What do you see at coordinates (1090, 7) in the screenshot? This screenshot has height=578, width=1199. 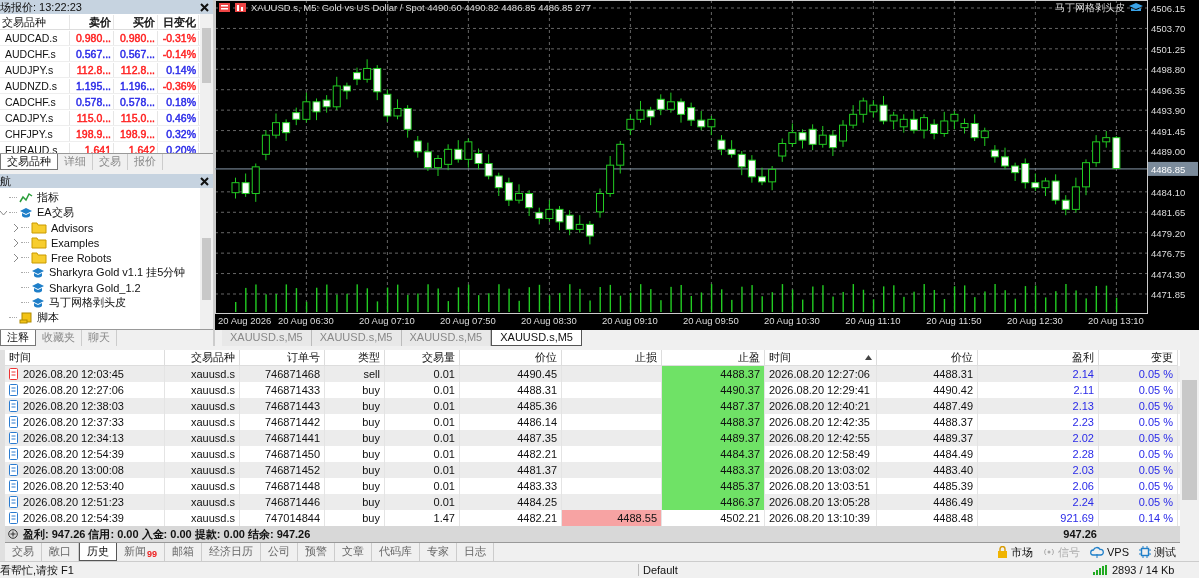 I see `expert-name: 马丁网格剥头皮` at bounding box center [1090, 7].